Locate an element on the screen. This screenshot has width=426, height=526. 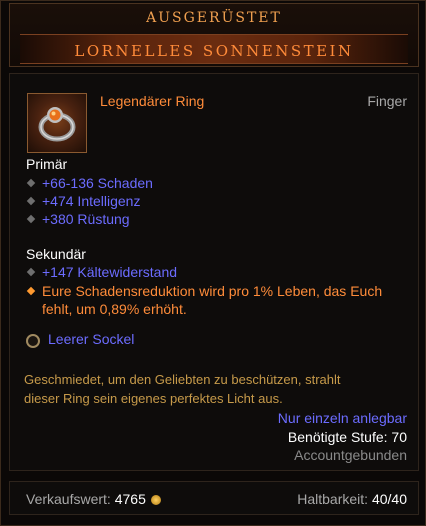
ring-icon is located at coordinates (57, 124).